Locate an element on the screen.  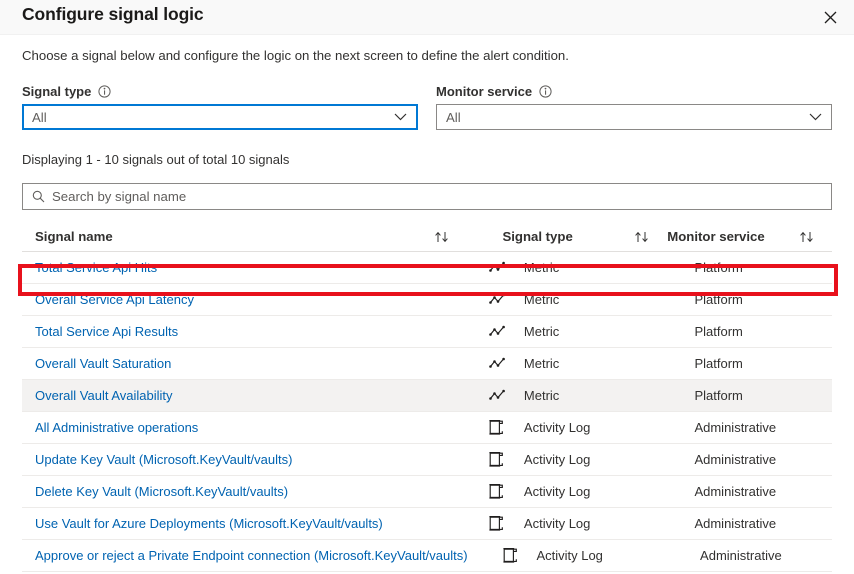
sort-signal-type is located at coordinates (650, 237).